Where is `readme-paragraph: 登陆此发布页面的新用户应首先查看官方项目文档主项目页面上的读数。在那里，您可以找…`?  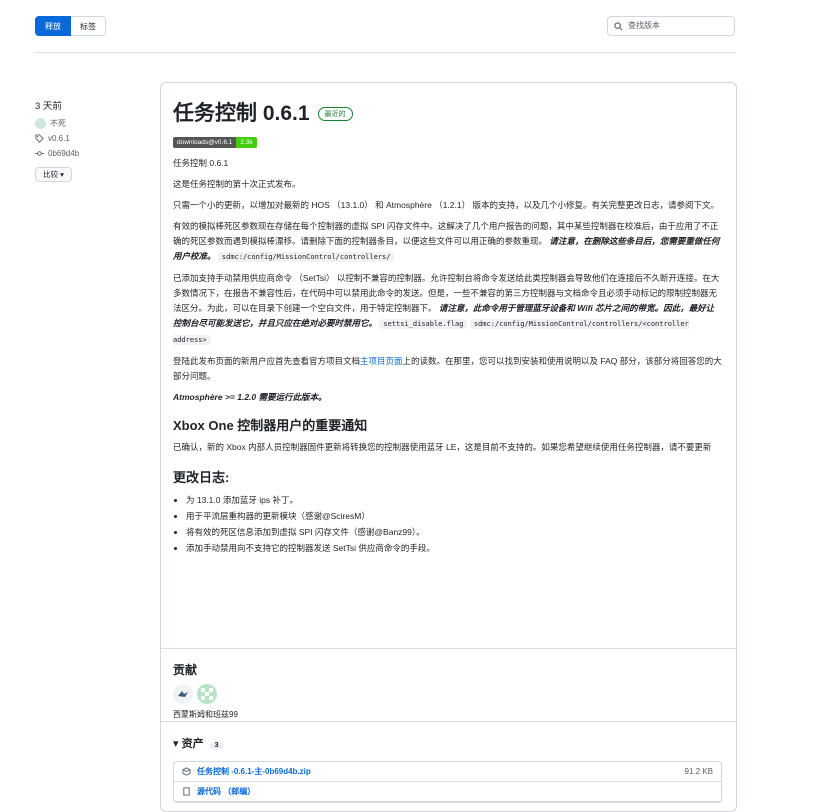
readme-paragraph: 登陆此发布页面的新用户应首先查看官方项目文档主项目页面上的读数。在那里，您可以找… is located at coordinates (447, 369).